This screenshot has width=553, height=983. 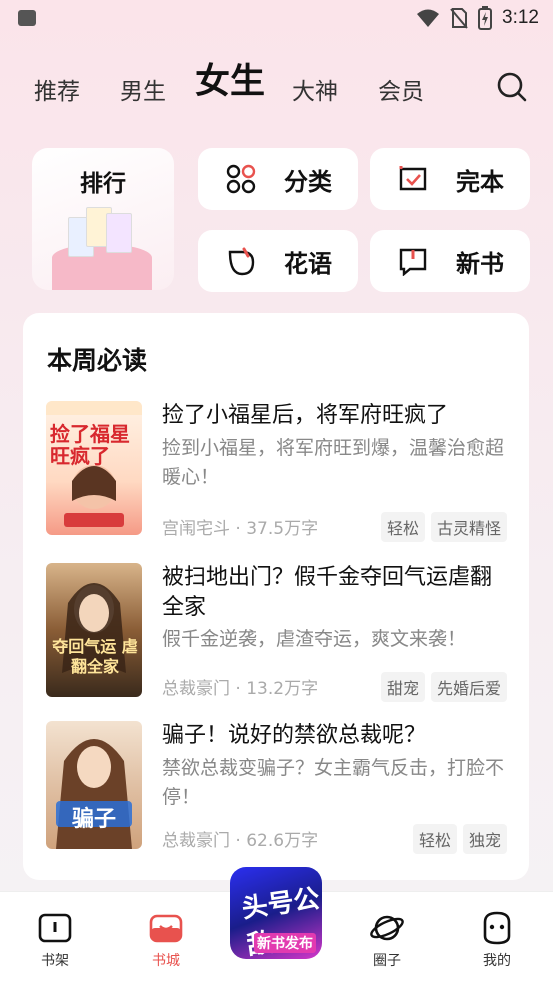 I want to click on book-title: 骗子！说好的禁欲总裁呢？, so click(x=294, y=735).